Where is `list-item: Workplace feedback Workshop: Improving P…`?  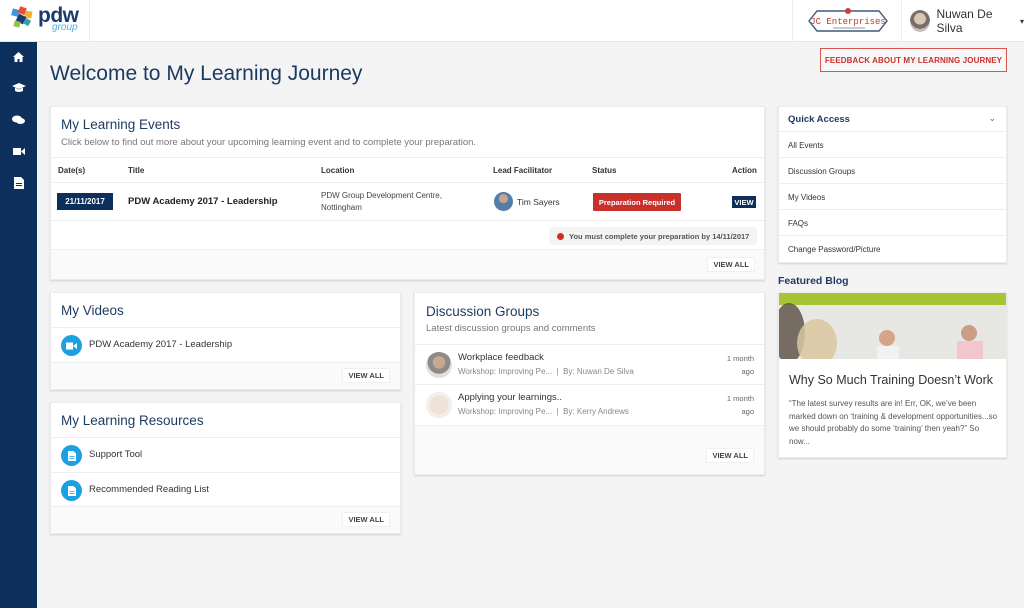
list-item: Workplace feedback Workshop: Improving P… is located at coordinates (589, 364).